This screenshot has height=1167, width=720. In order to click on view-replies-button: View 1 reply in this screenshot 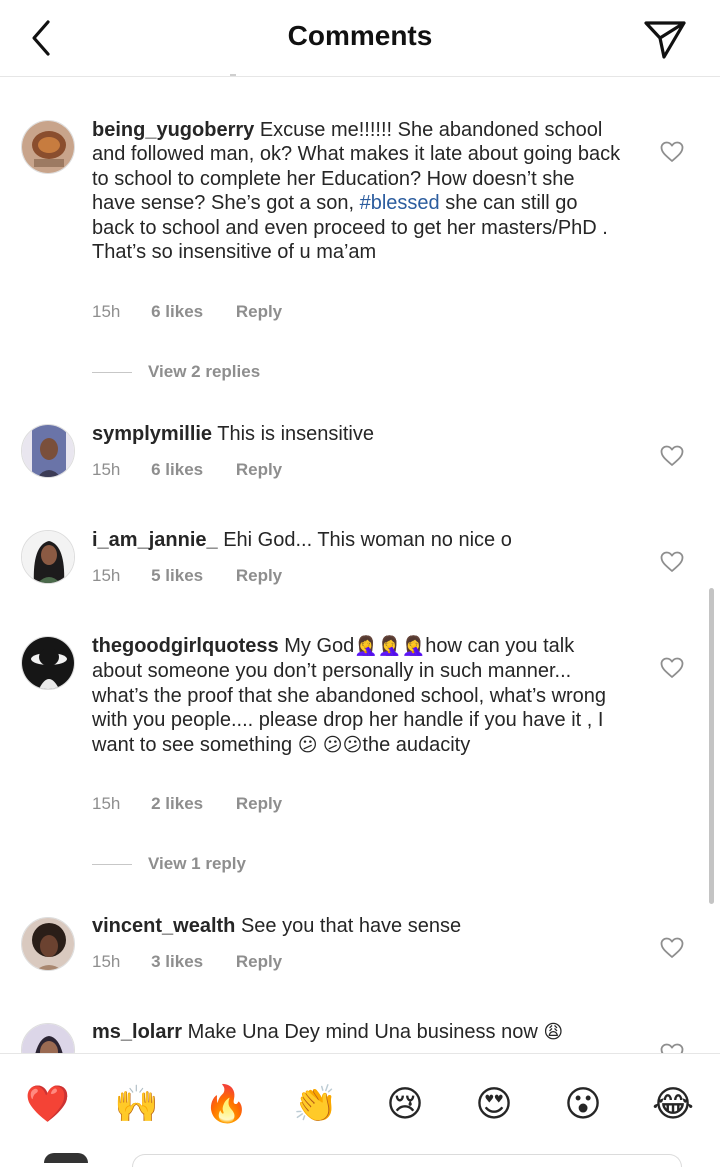, I will do `click(169, 864)`.